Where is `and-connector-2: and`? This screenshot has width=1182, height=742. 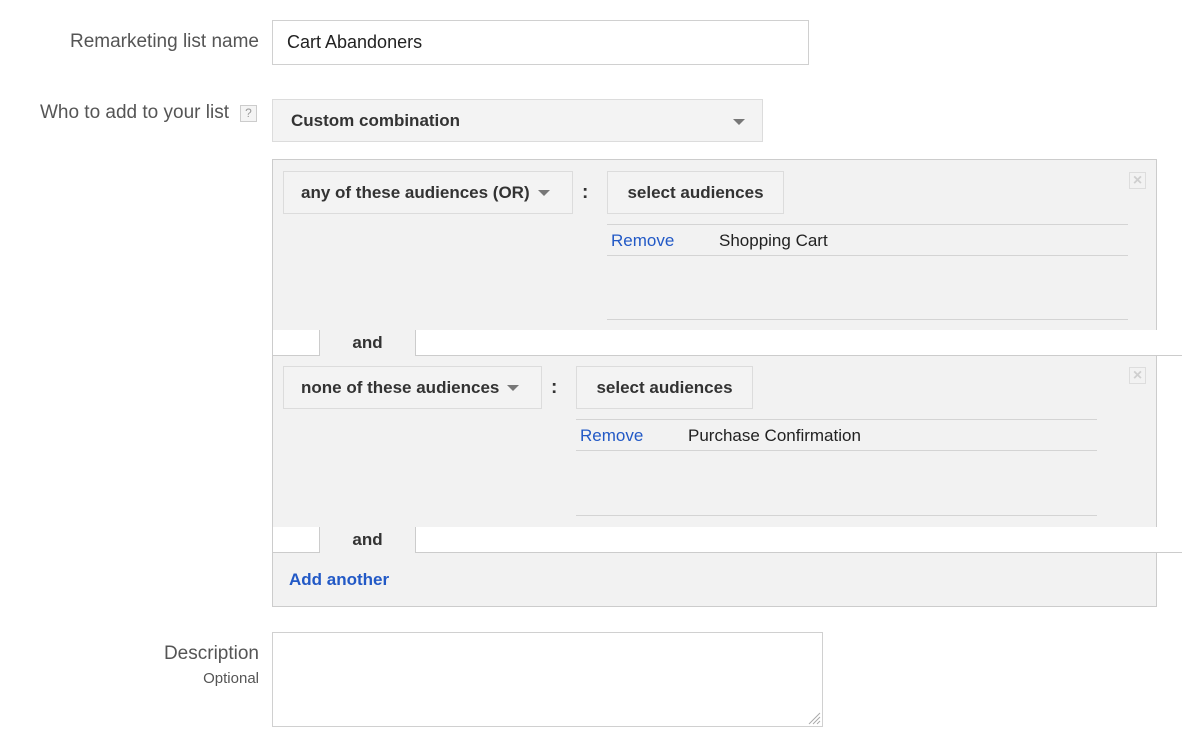 and-connector-2: and is located at coordinates (727, 540).